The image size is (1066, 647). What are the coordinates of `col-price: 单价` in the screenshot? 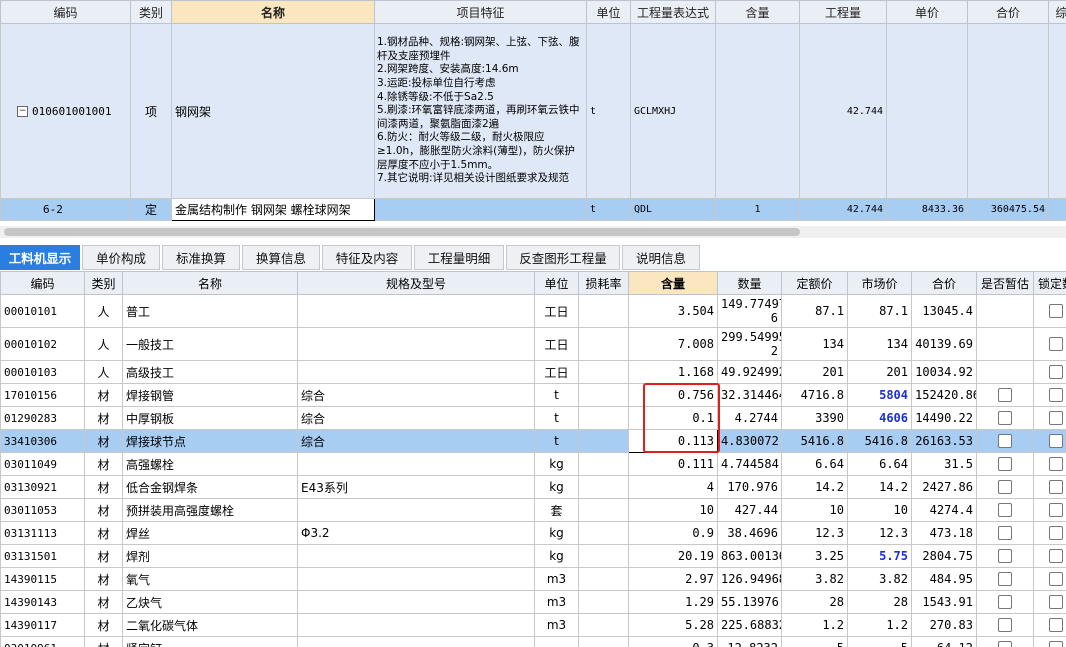 It's located at (927, 12).